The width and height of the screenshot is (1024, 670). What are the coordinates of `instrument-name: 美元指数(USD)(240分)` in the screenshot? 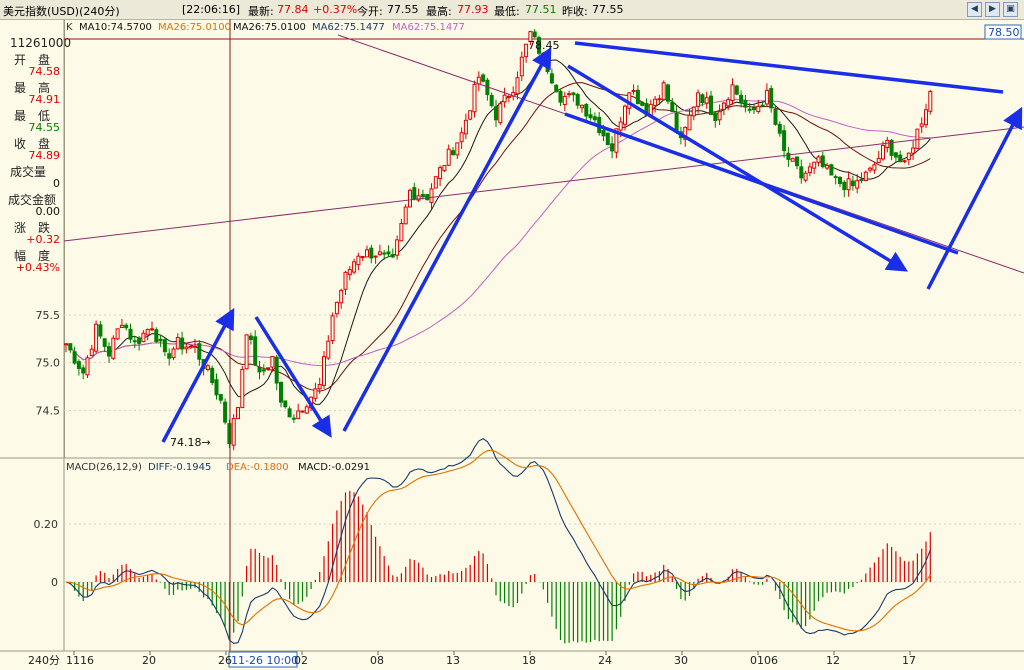 It's located at (61, 11).